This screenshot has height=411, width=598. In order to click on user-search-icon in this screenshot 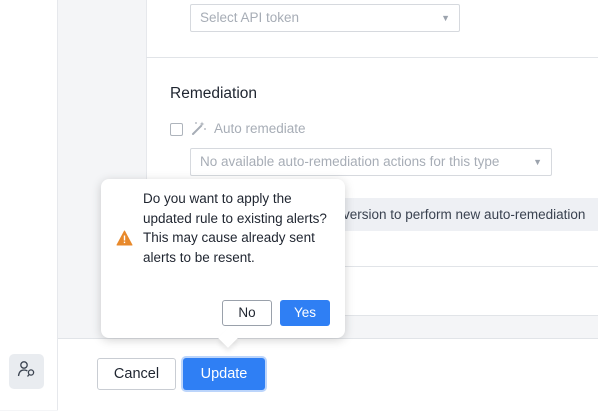, I will do `click(27, 371)`.